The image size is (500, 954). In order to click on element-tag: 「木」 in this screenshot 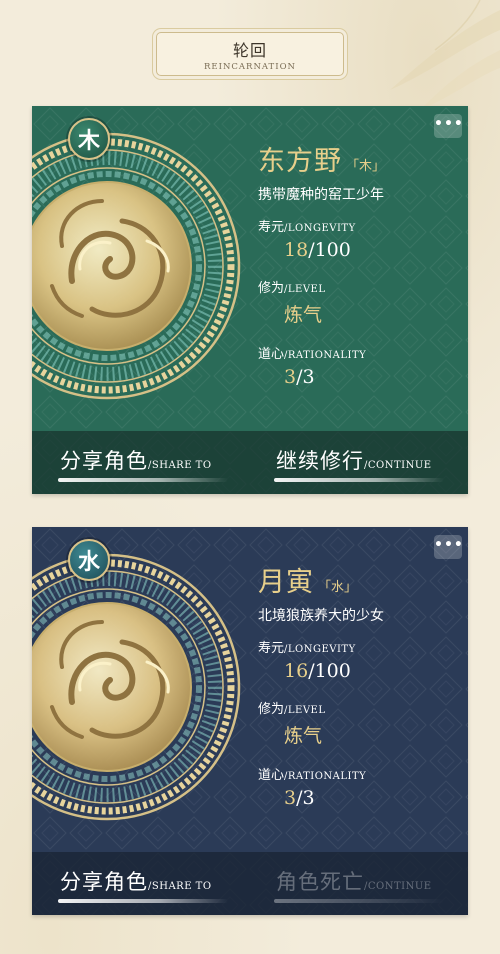, I will do `click(366, 166)`.